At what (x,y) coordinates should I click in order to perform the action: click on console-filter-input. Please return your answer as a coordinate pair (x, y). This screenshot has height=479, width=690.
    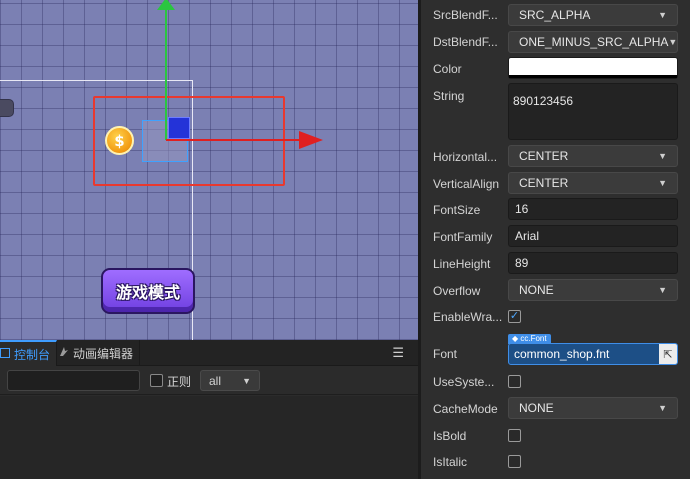
    Looking at the image, I should click on (73, 380).